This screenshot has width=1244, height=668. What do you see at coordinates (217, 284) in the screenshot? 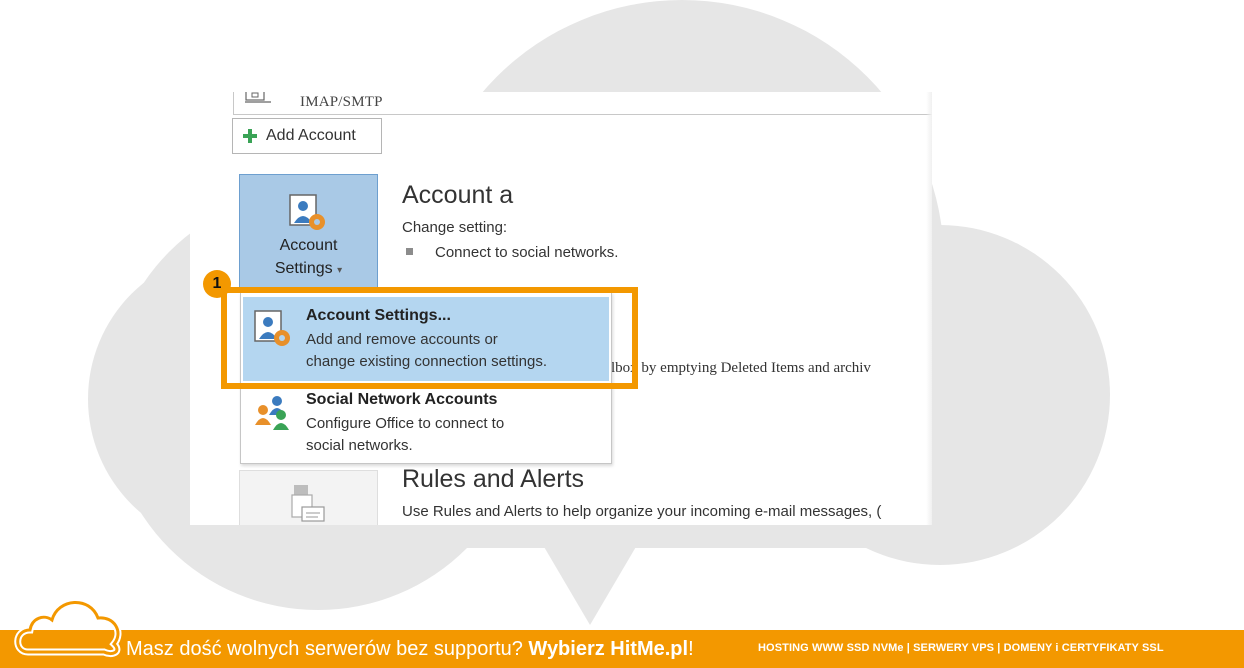
I see `step-number-badge: 1` at bounding box center [217, 284].